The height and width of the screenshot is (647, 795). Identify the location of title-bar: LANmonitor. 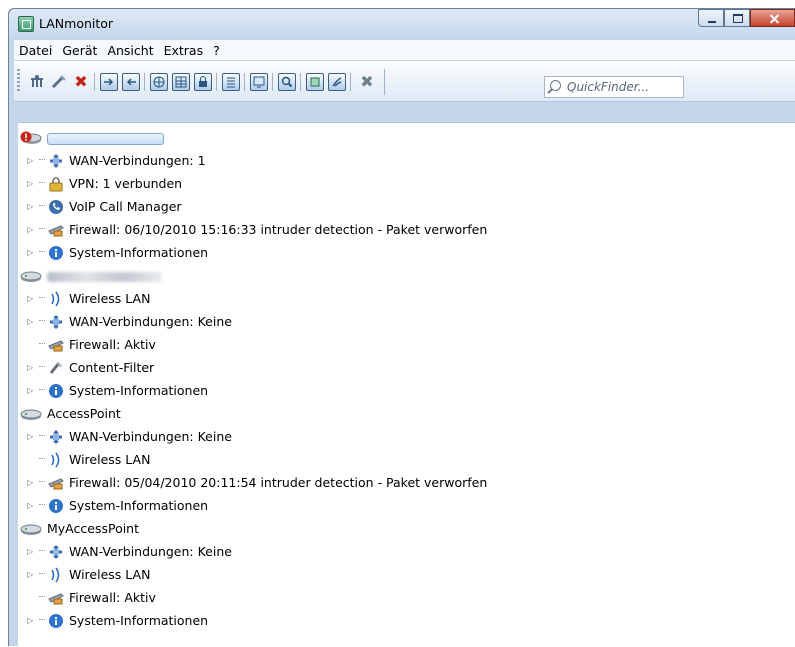
(402, 24).